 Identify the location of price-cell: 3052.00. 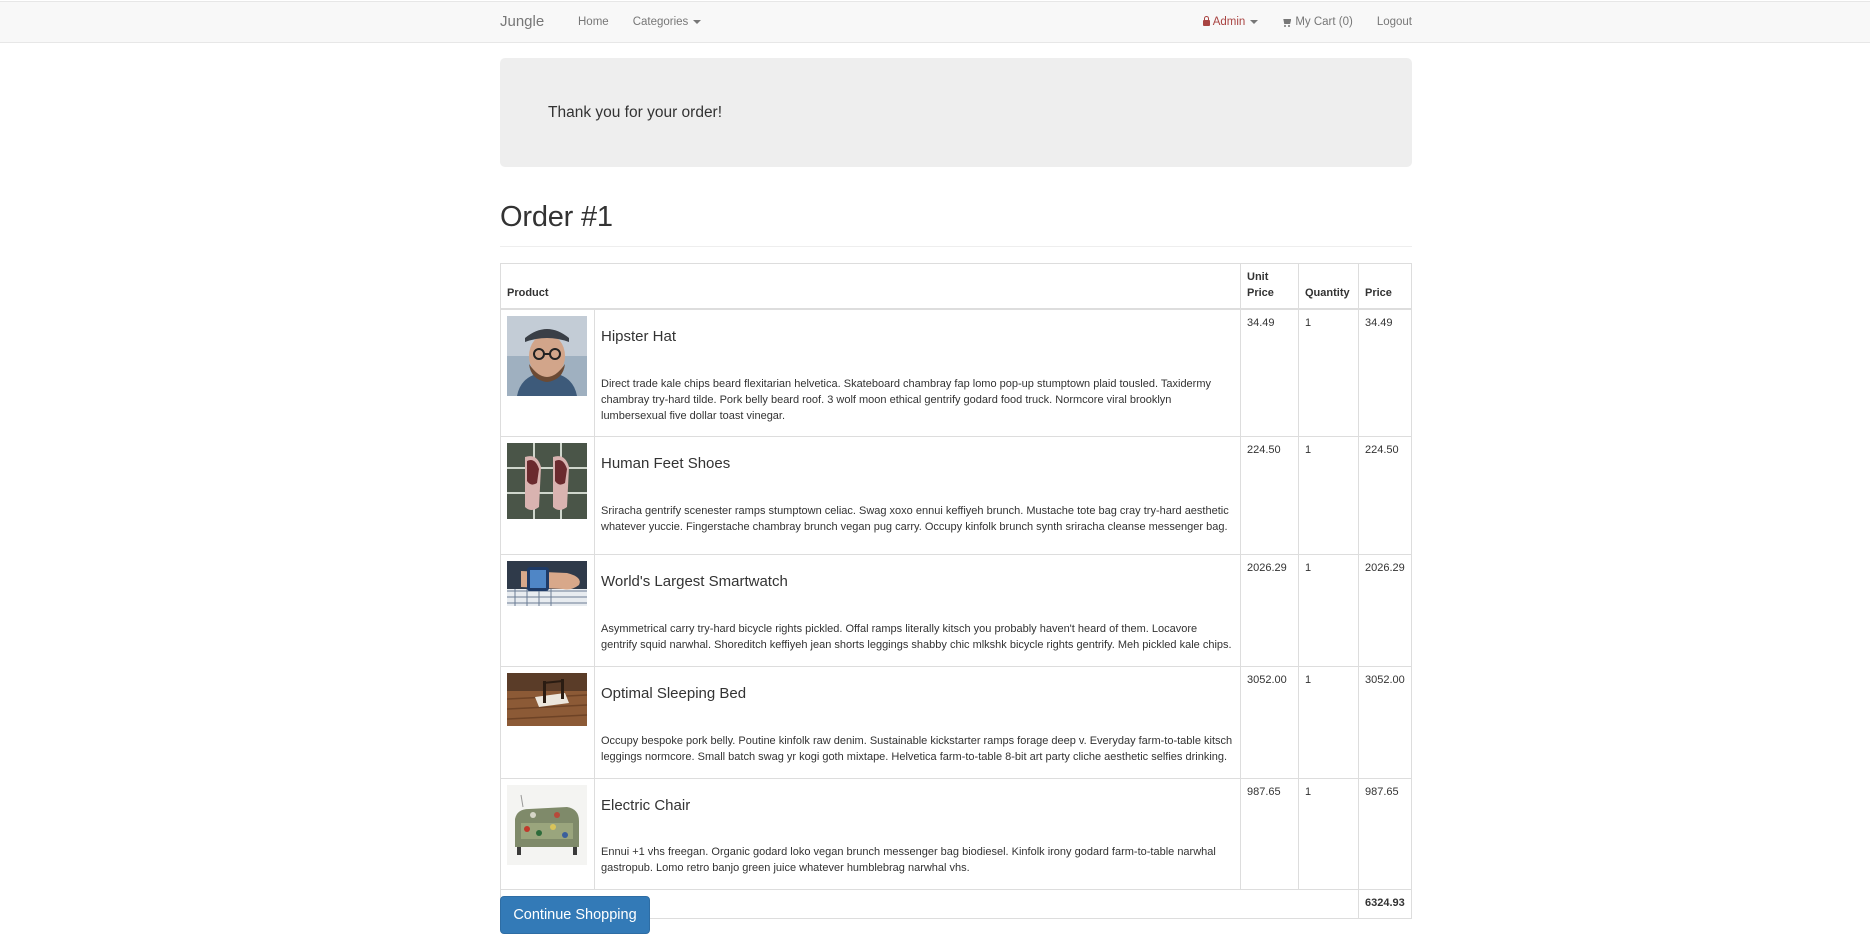
(1385, 722).